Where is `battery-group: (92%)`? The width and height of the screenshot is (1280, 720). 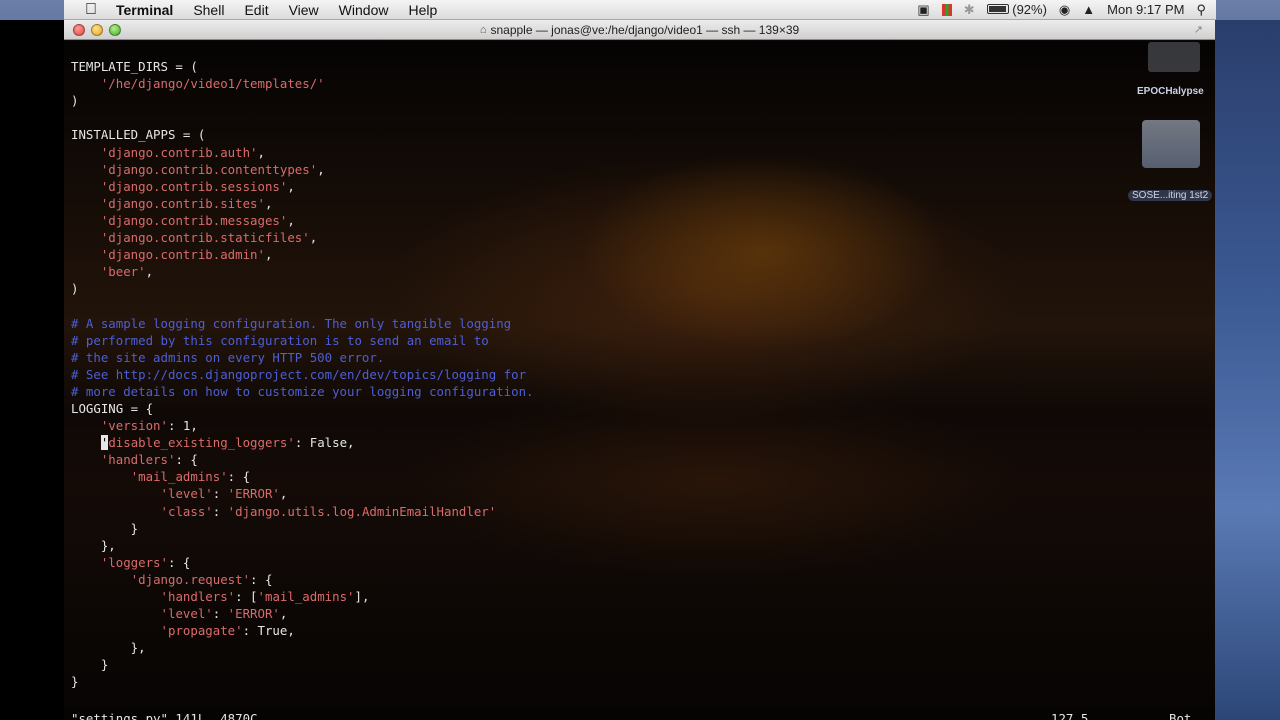 battery-group: (92%) is located at coordinates (1016, 10).